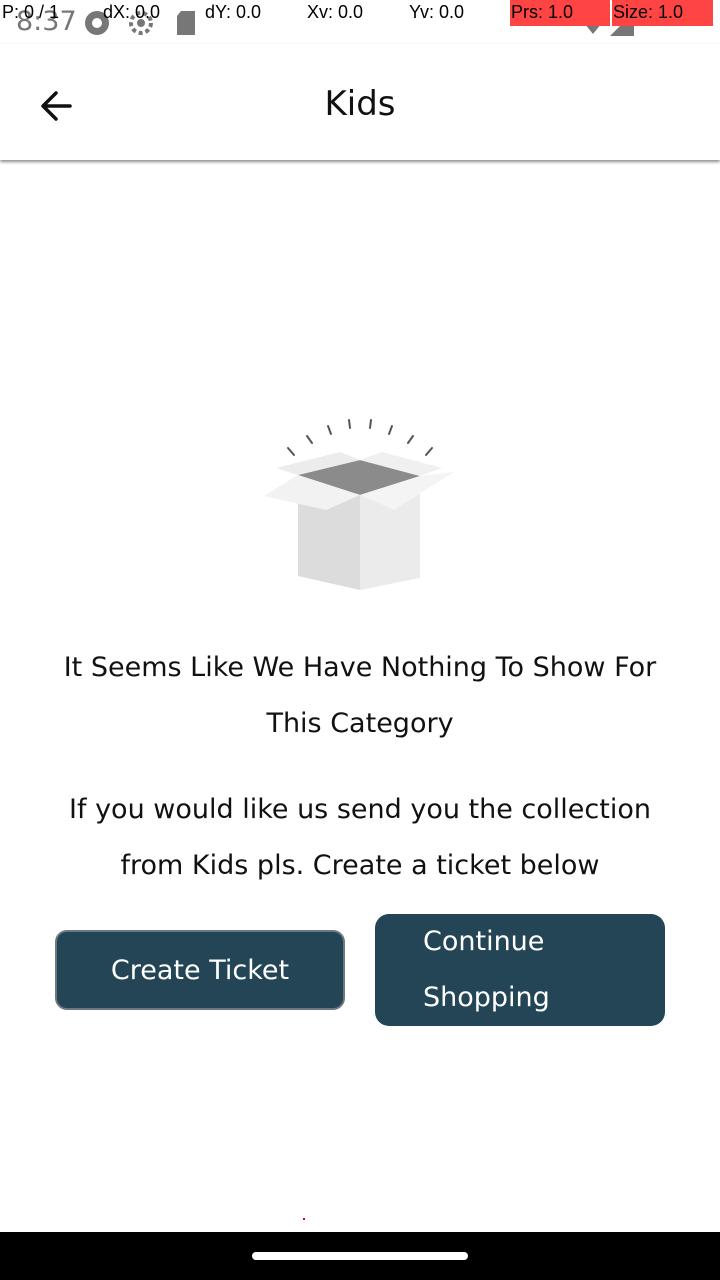  Describe the element at coordinates (359, 504) in the screenshot. I see `open-box-icon` at that location.